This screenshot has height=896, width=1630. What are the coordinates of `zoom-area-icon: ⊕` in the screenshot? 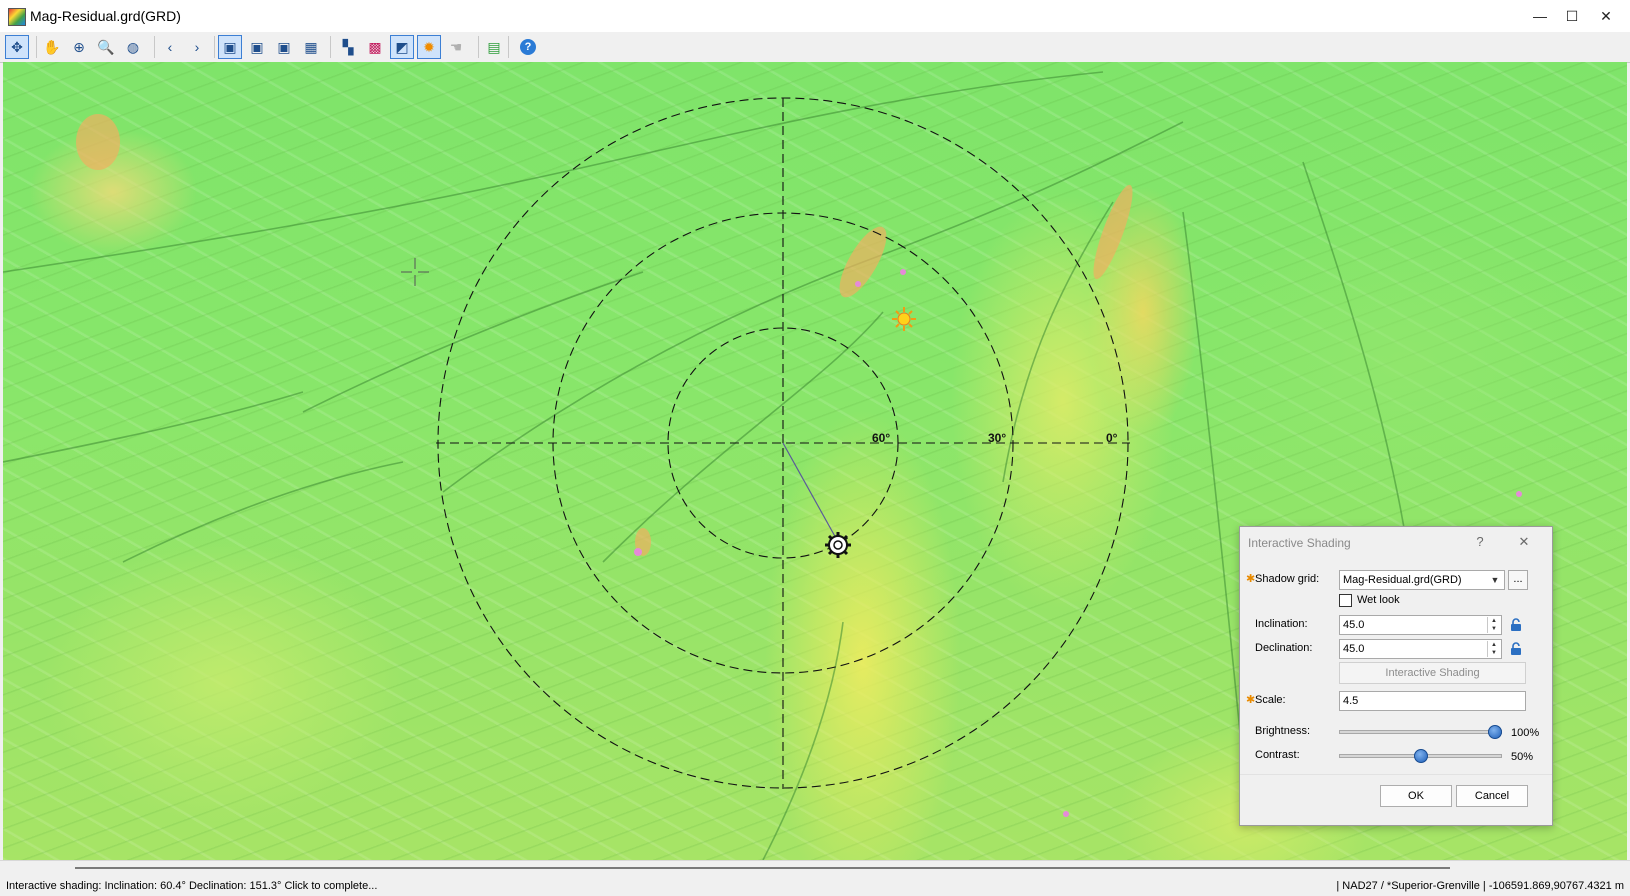 It's located at (79, 46).